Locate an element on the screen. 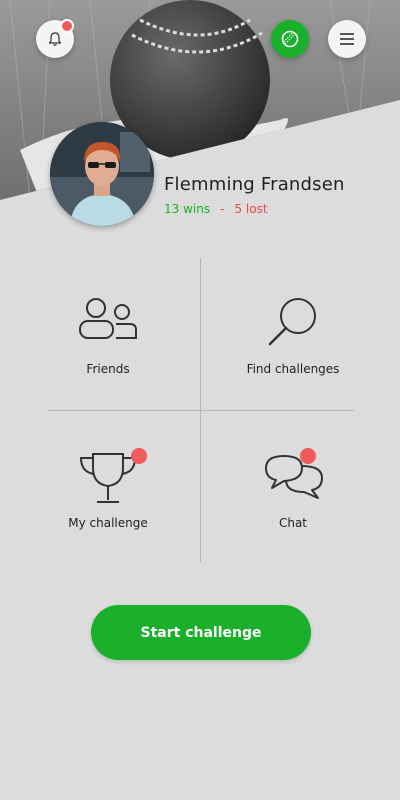 This screenshot has height=800, width=400. sport-selector-button is located at coordinates (290, 39).